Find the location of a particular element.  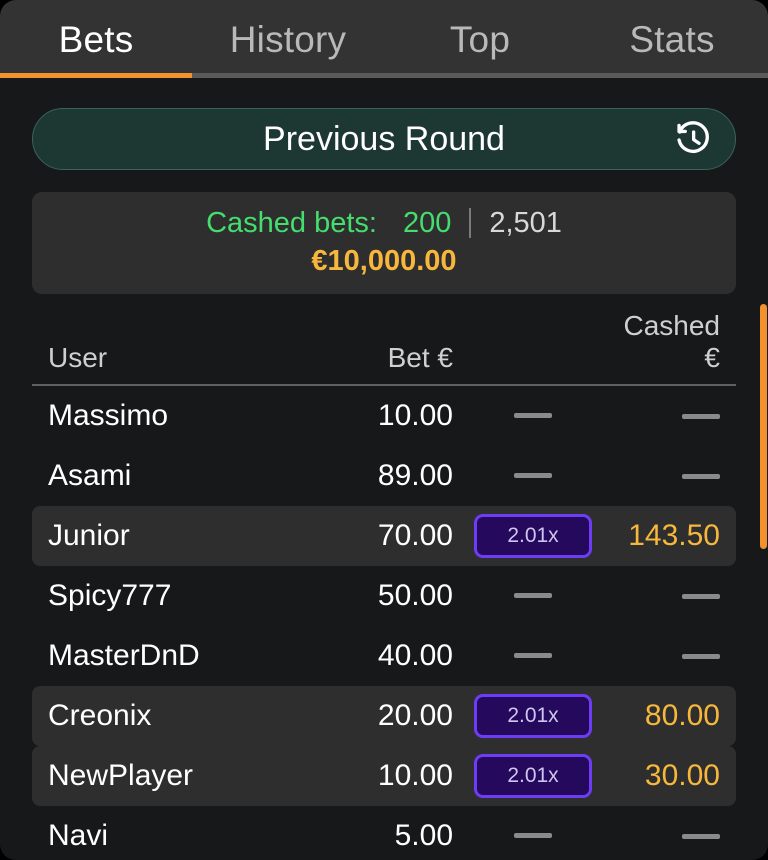

header-cashed: Cashed € is located at coordinates (671, 341).